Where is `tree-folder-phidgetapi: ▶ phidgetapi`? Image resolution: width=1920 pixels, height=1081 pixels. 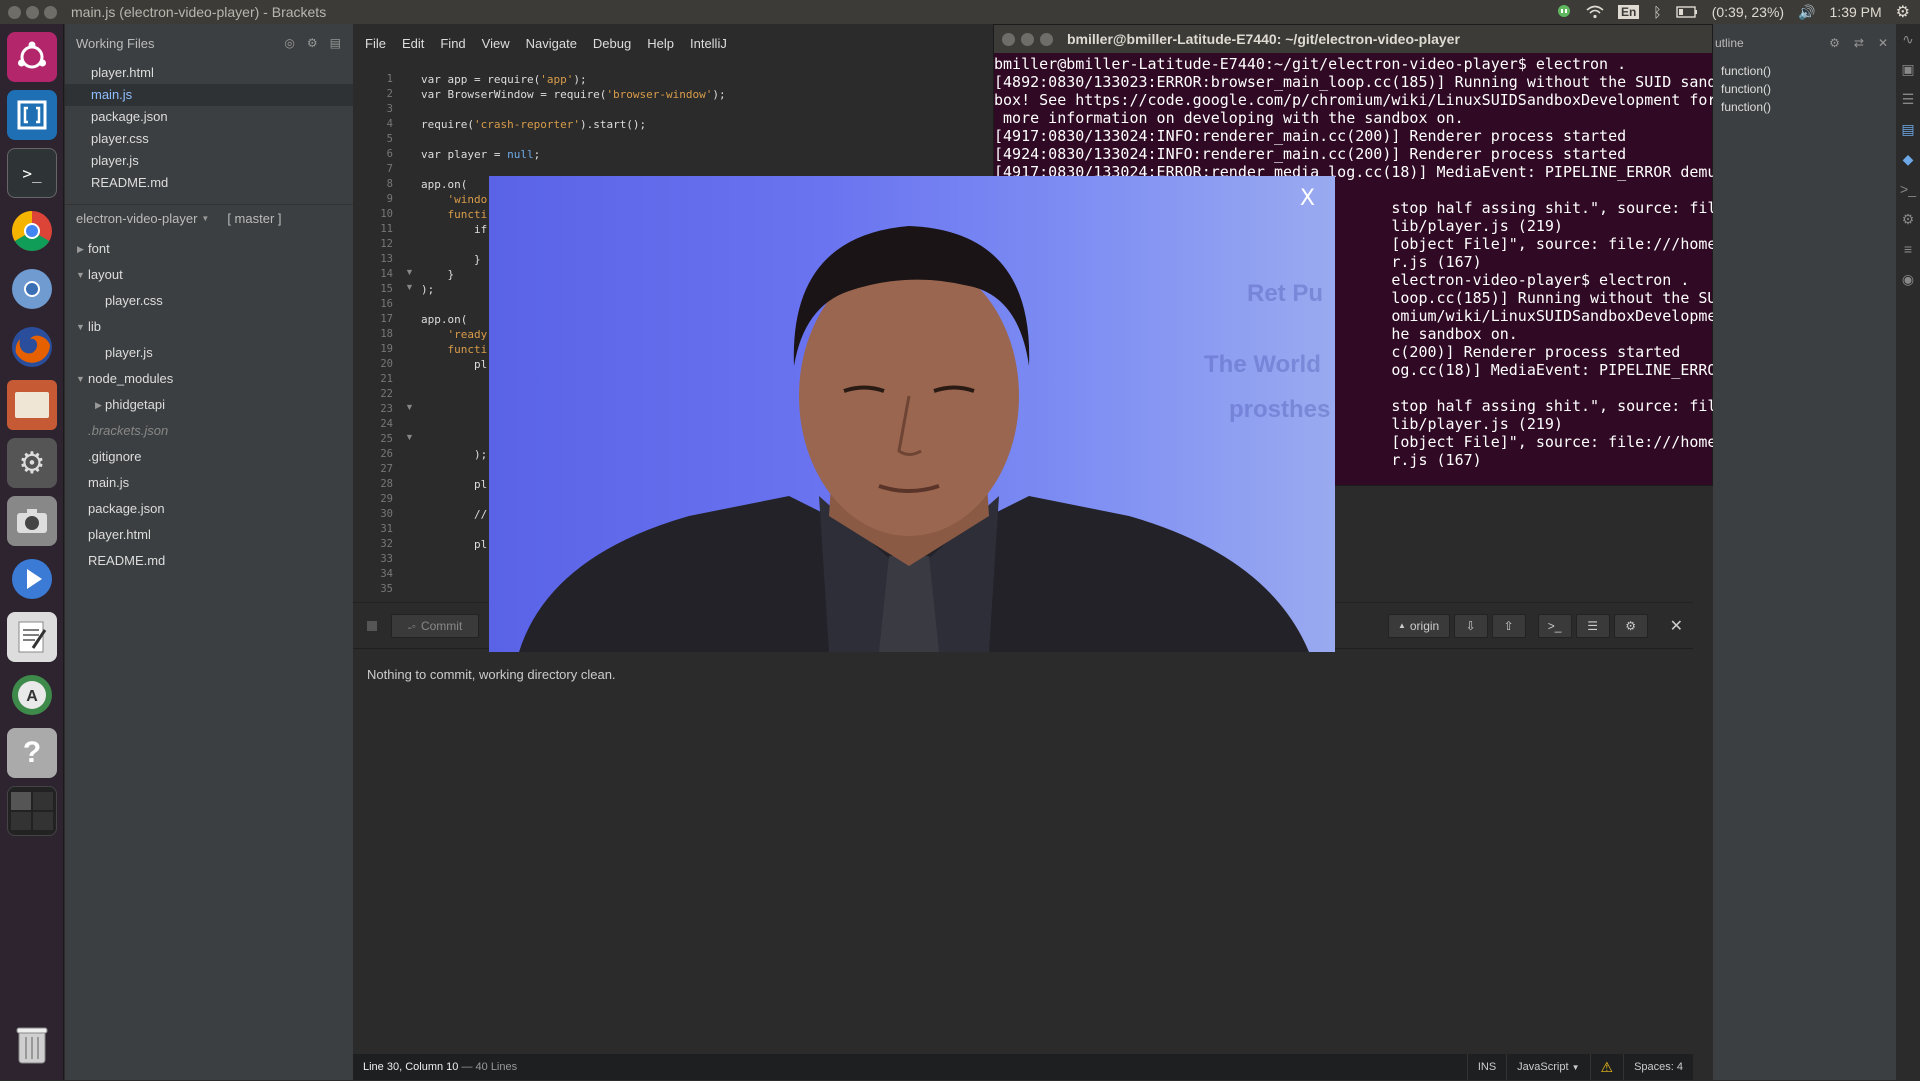 tree-folder-phidgetapi: ▶ phidgetapi is located at coordinates (209, 405).